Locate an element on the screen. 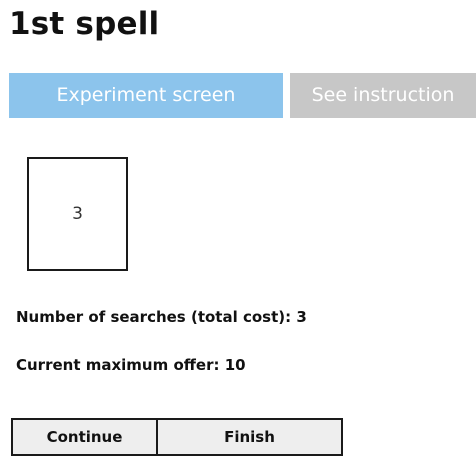 This screenshot has height=457, width=476. tab-experiment-screen: Experiment screen is located at coordinates (146, 95).